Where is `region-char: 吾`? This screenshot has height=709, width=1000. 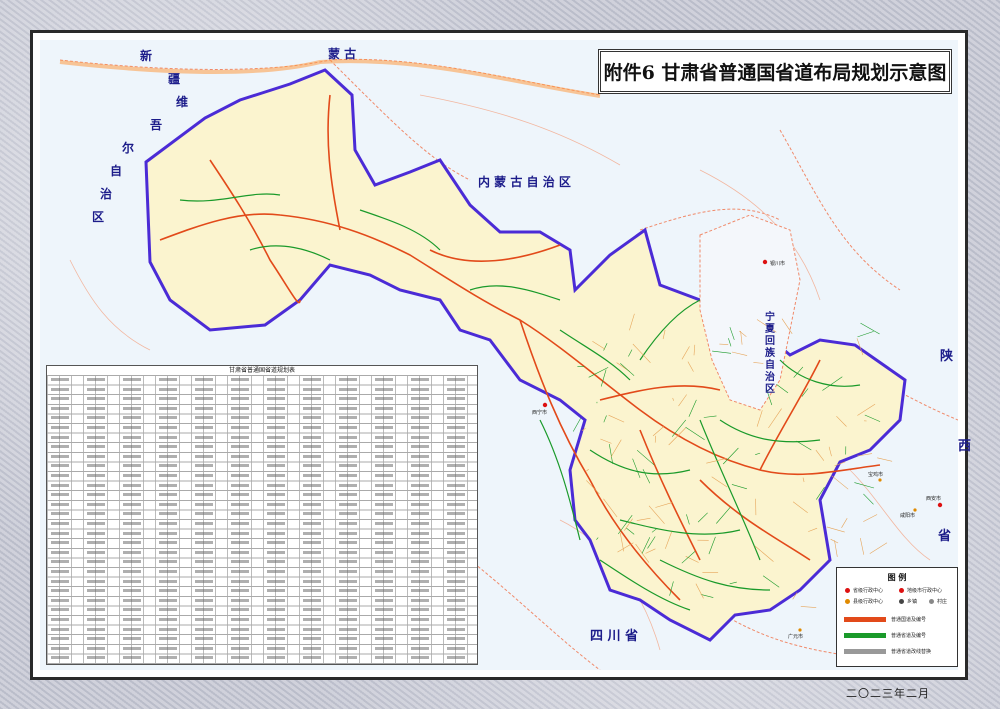 region-char: 吾 is located at coordinates (156, 124).